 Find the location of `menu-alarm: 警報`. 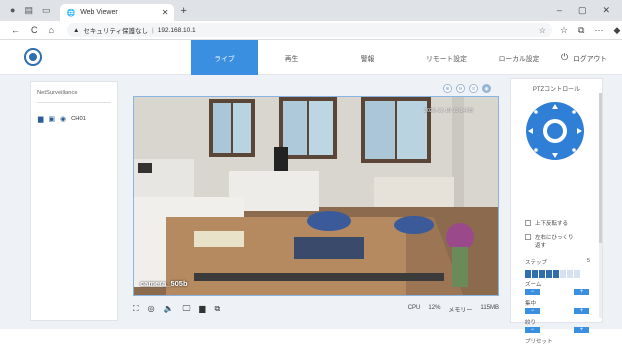

menu-alarm: 警報 is located at coordinates (367, 57).